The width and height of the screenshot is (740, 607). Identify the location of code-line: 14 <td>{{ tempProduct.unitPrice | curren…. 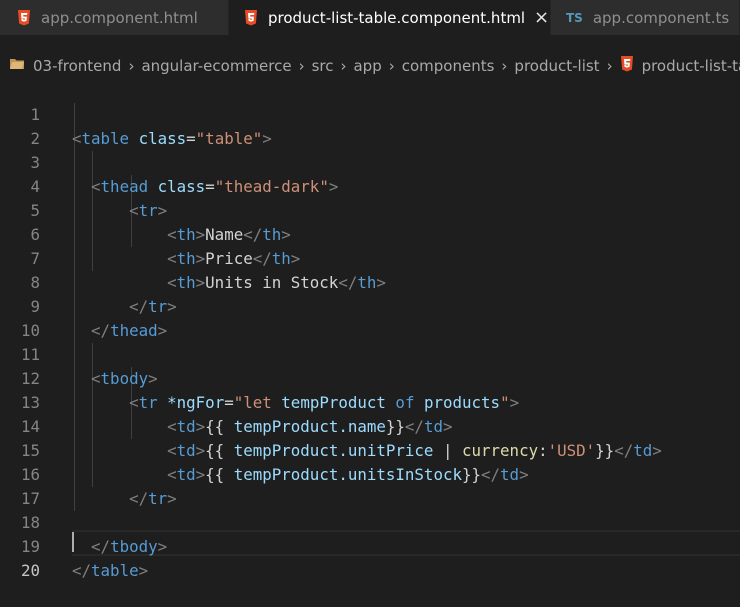
(370, 425).